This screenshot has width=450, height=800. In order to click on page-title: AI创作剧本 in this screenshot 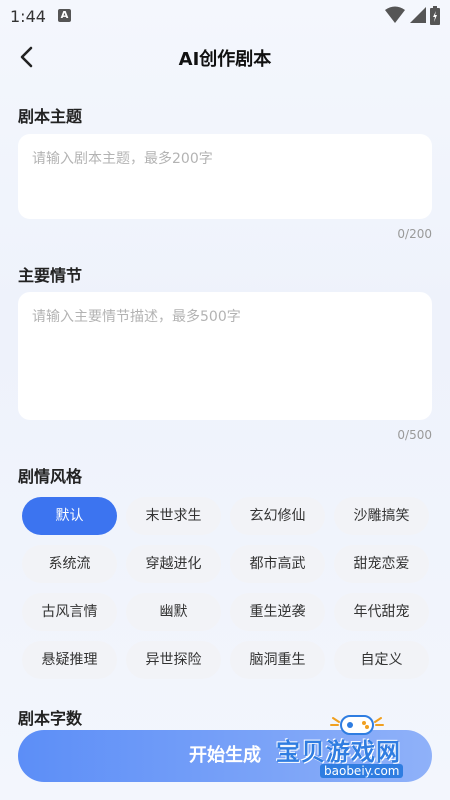, I will do `click(225, 59)`.